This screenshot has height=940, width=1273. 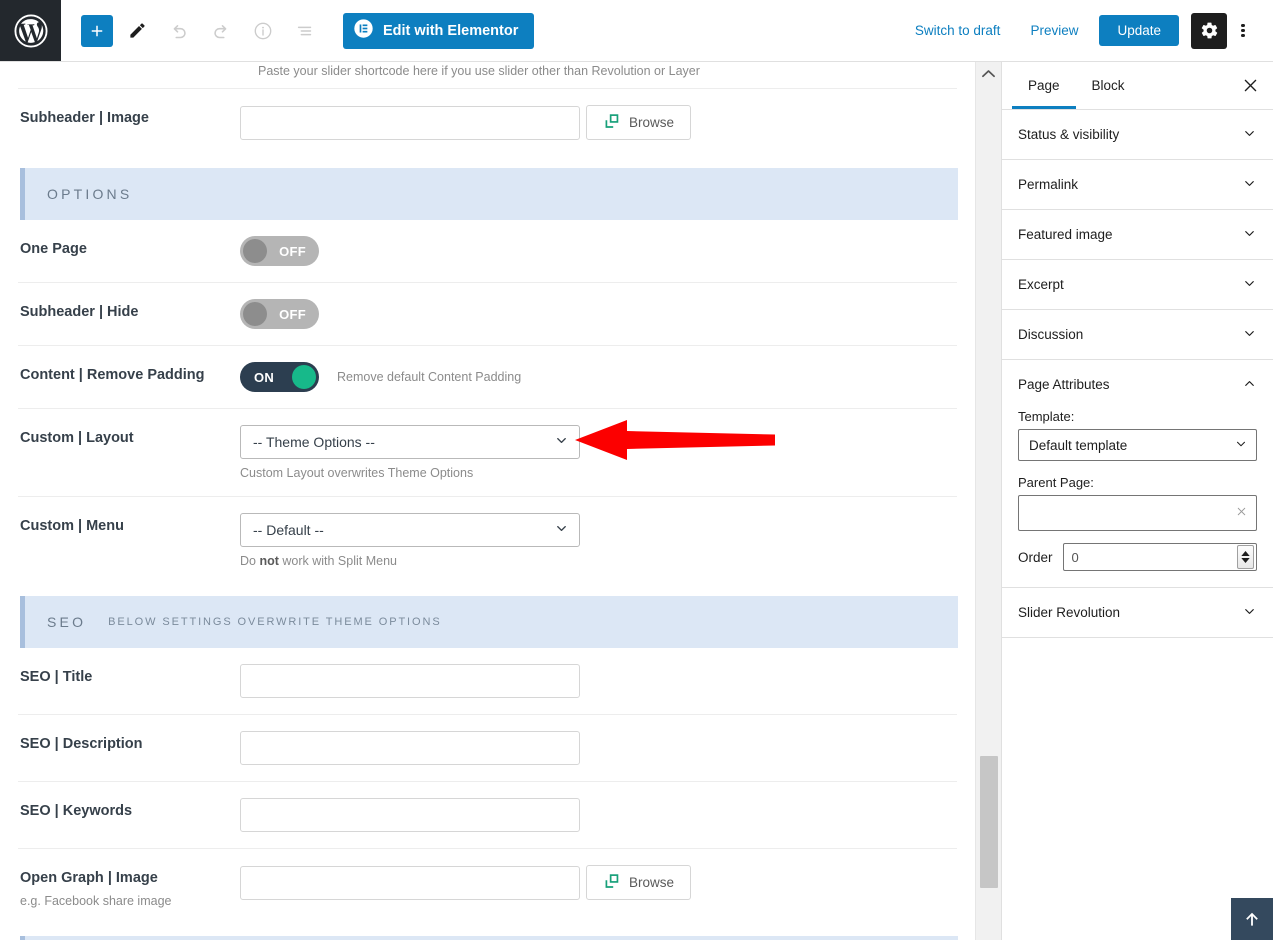 What do you see at coordinates (598, 748) in the screenshot?
I see `field-control` at bounding box center [598, 748].